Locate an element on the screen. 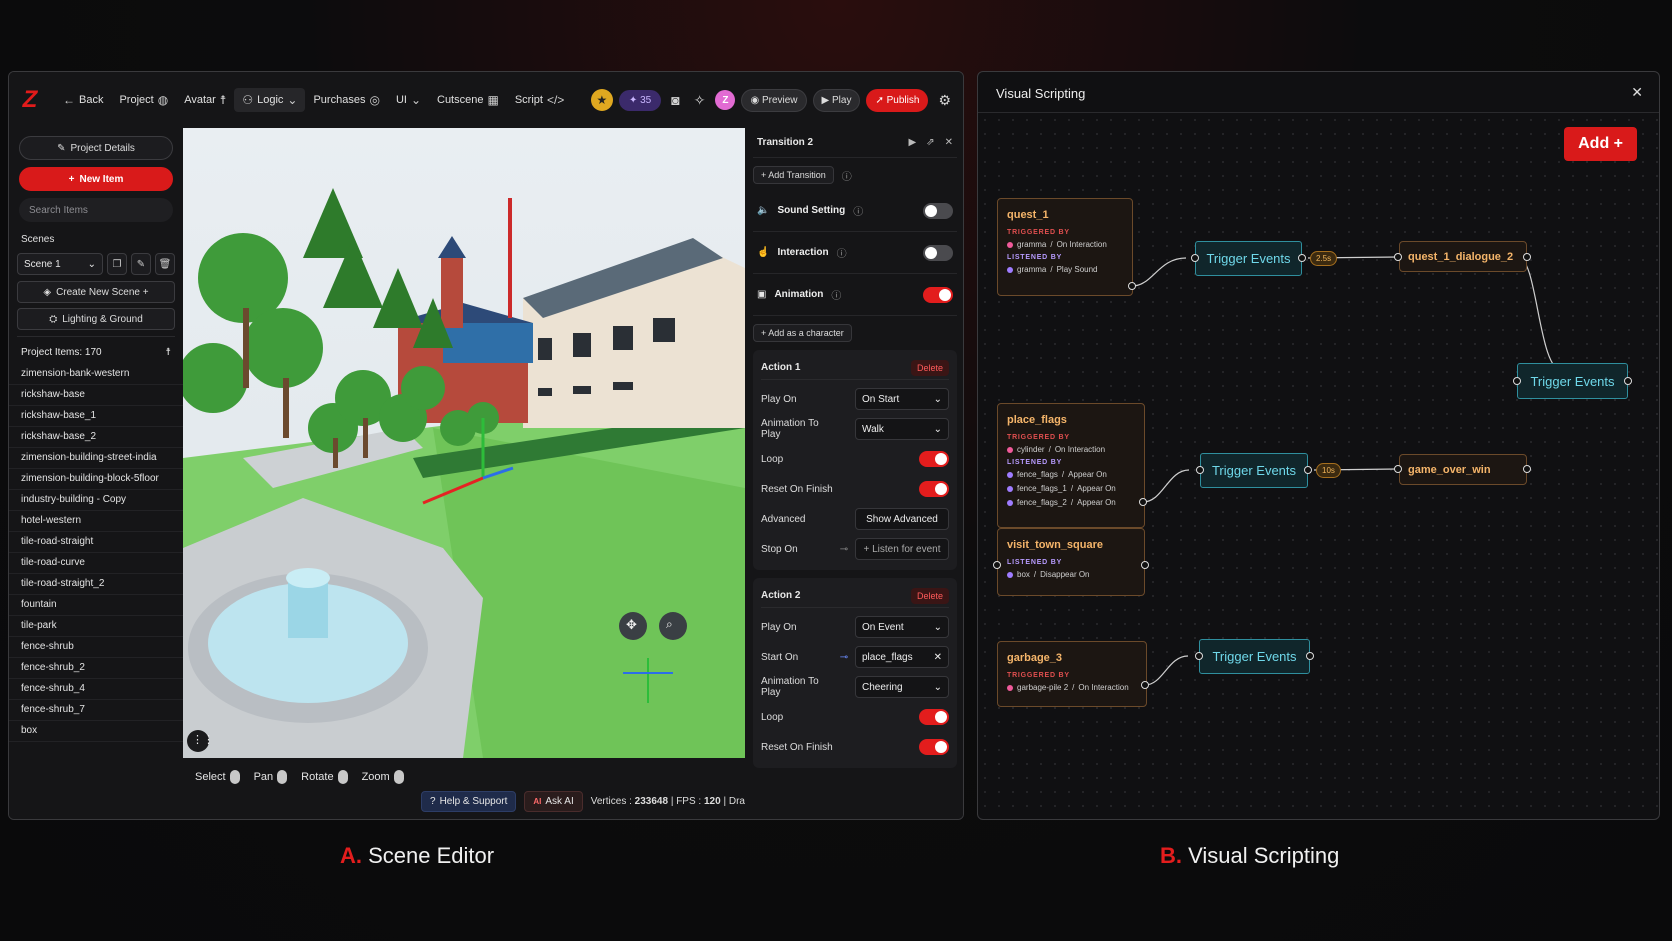  ui-menu: UI ⌄ is located at coordinates (408, 100).